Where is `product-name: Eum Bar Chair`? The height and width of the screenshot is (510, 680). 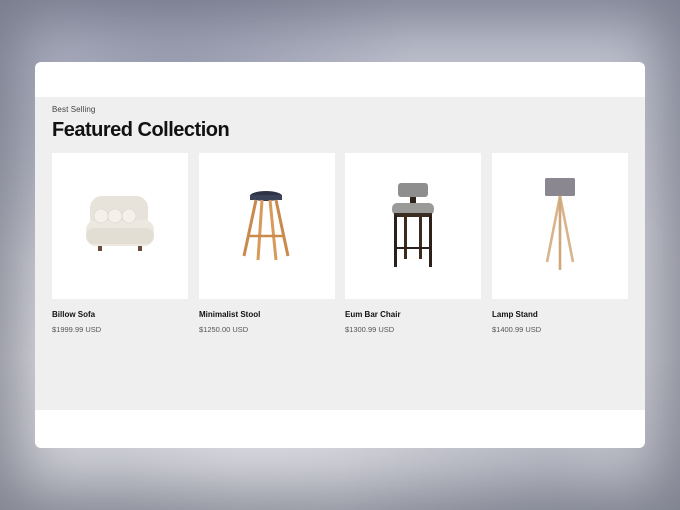
product-name: Eum Bar Chair is located at coordinates (413, 314).